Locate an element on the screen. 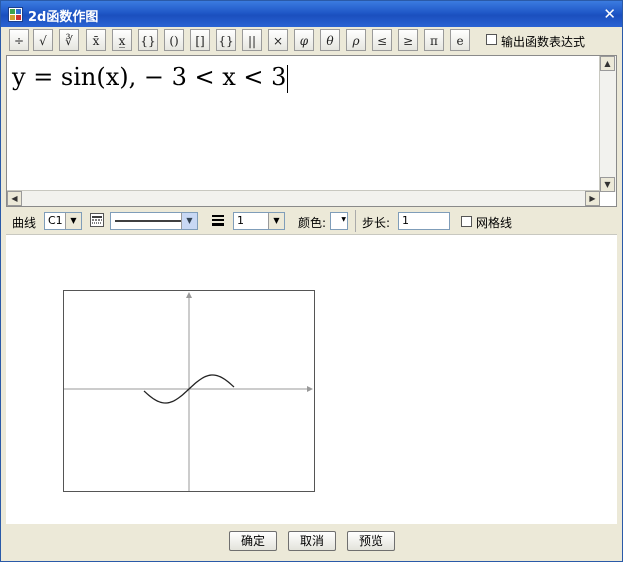  euler-e-button: e is located at coordinates (460, 40).